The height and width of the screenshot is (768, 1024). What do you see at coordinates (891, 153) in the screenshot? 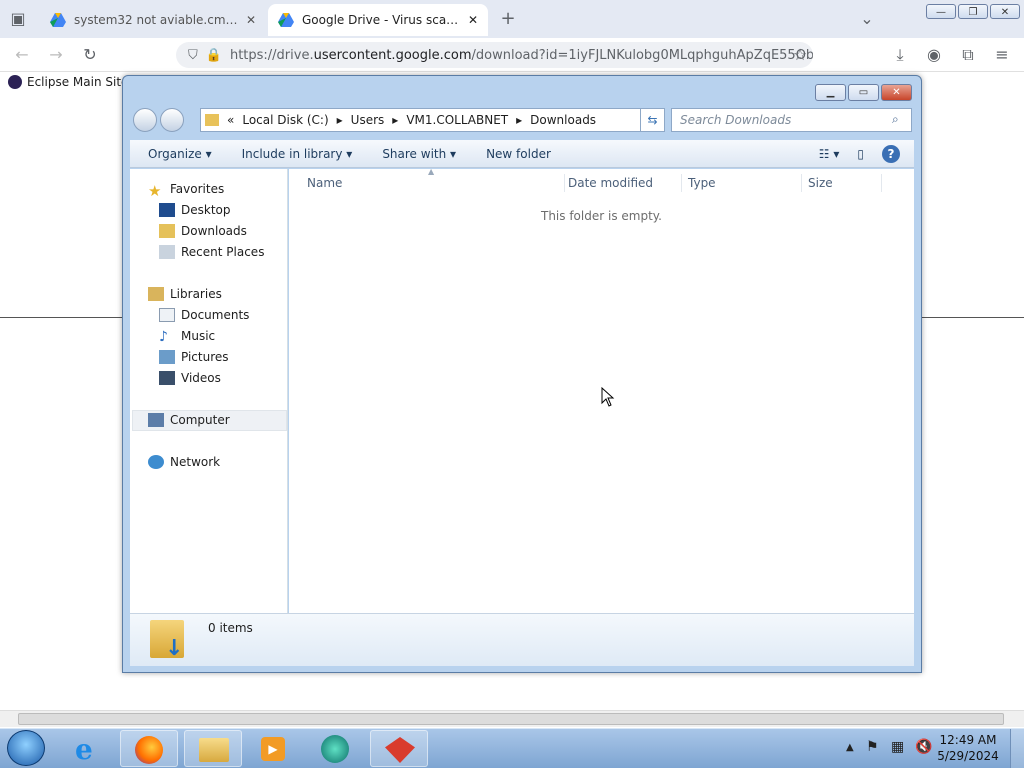
I see `help-icon: ?` at bounding box center [891, 153].